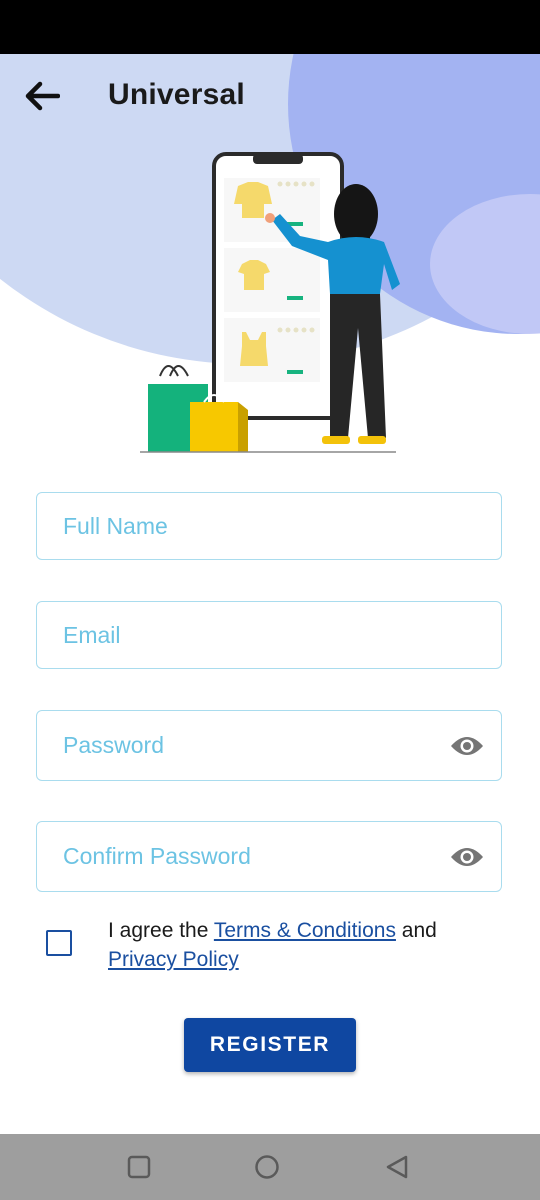  I want to click on privacy-link: Privacy Policy, so click(173, 959).